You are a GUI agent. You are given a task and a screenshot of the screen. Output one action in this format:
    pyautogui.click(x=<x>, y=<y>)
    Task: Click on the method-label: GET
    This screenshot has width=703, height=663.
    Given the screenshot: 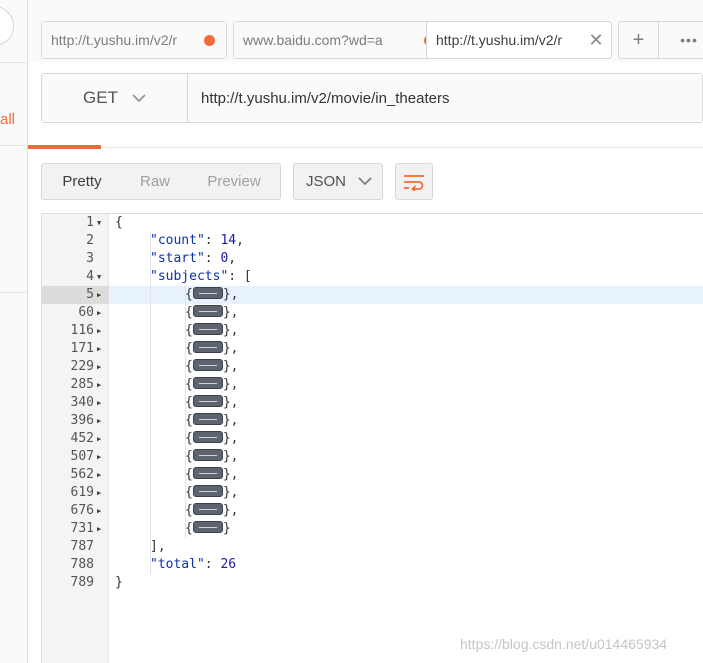 What is the action you would take?
    pyautogui.click(x=100, y=97)
    